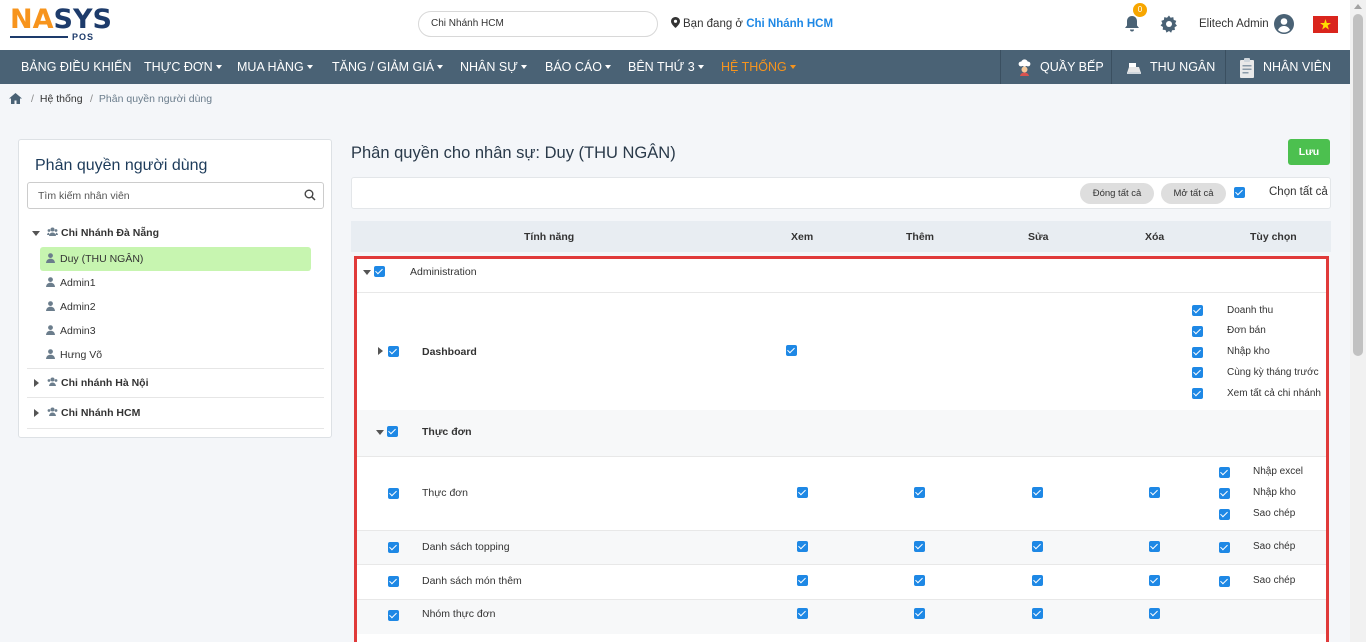 The height and width of the screenshot is (642, 1366). What do you see at coordinates (175, 331) in the screenshot?
I see `tree-user-admin3: Admin3` at bounding box center [175, 331].